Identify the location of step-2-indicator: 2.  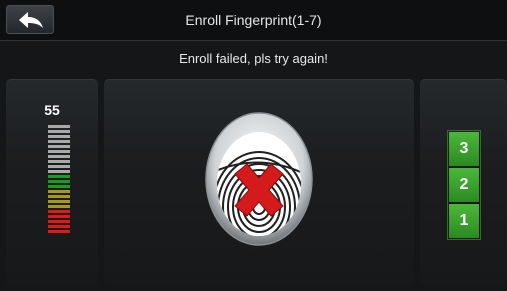
(464, 185).